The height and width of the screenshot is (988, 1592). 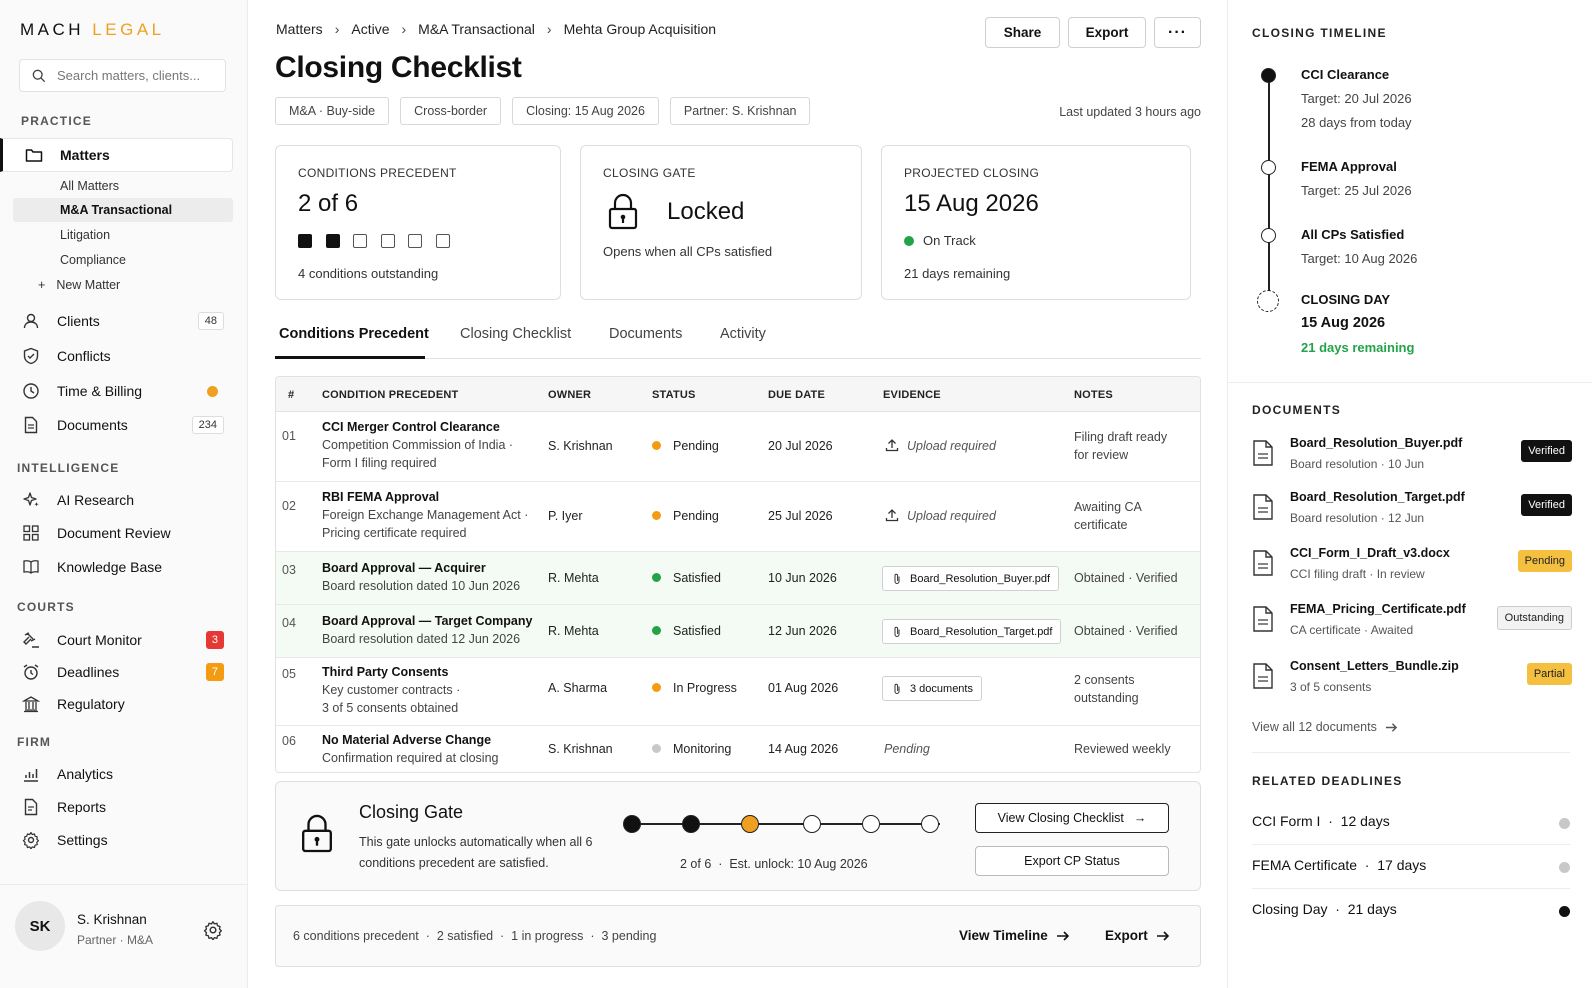 I want to click on sidebar-item-reports: Reports, so click(x=127, y=807).